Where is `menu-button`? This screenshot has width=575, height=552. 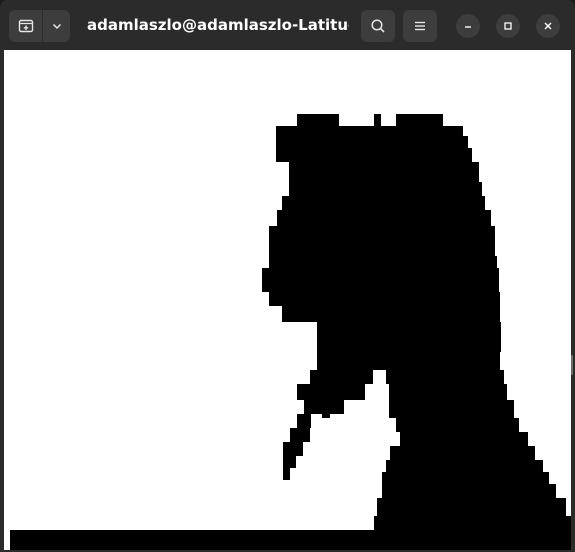
menu-button is located at coordinates (420, 26).